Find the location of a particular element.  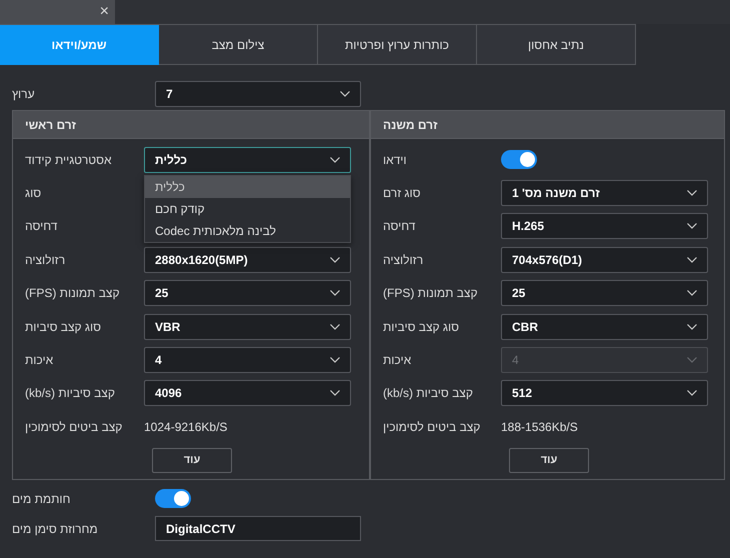

text-field: DigitalCCTV is located at coordinates (258, 529).